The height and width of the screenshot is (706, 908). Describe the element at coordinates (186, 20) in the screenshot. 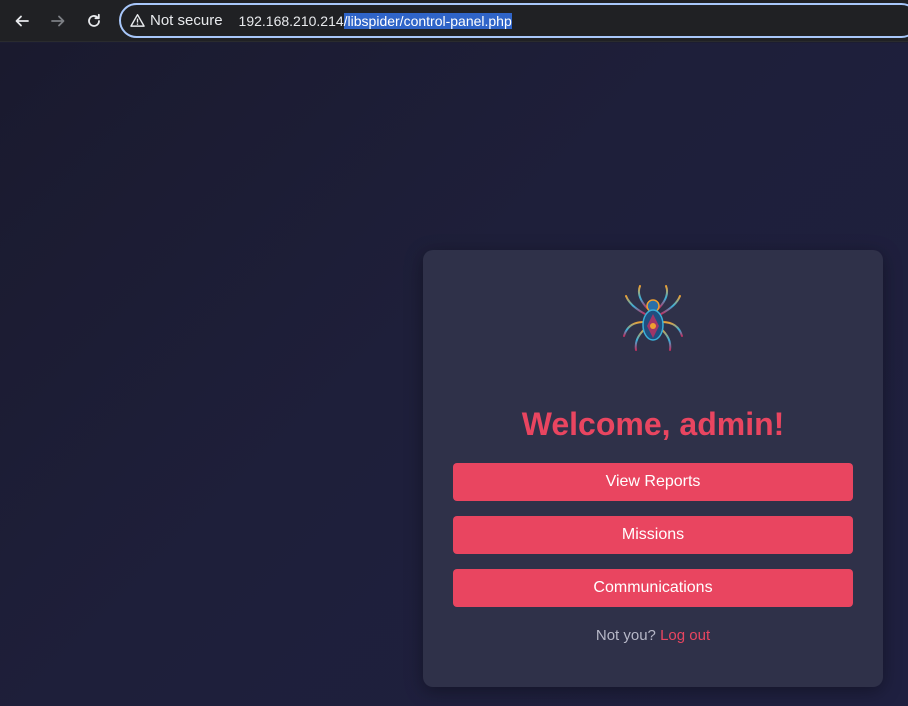

I see `security-label: Not secure` at that location.